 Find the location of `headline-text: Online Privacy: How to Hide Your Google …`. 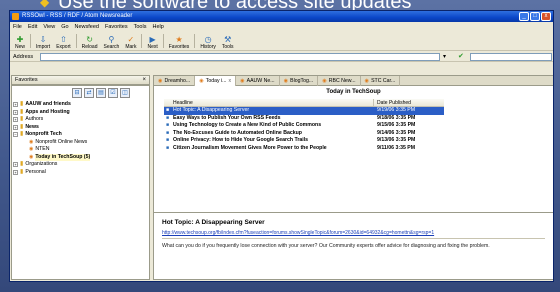

headline-text: Online Privacy: How to Hide Your Google … is located at coordinates (241, 140).